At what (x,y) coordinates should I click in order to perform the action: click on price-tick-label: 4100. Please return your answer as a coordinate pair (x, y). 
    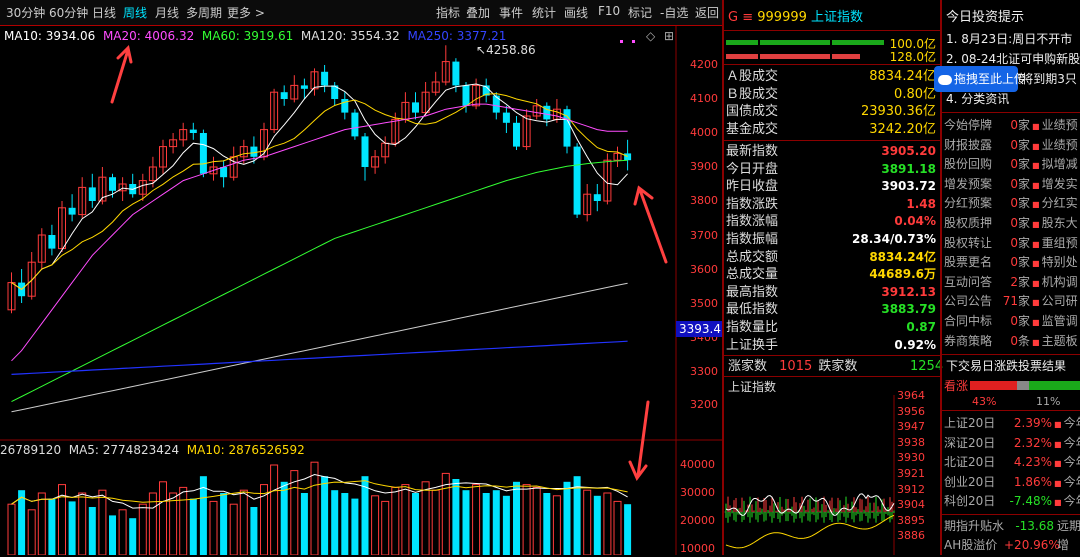
    Looking at the image, I should click on (704, 98).